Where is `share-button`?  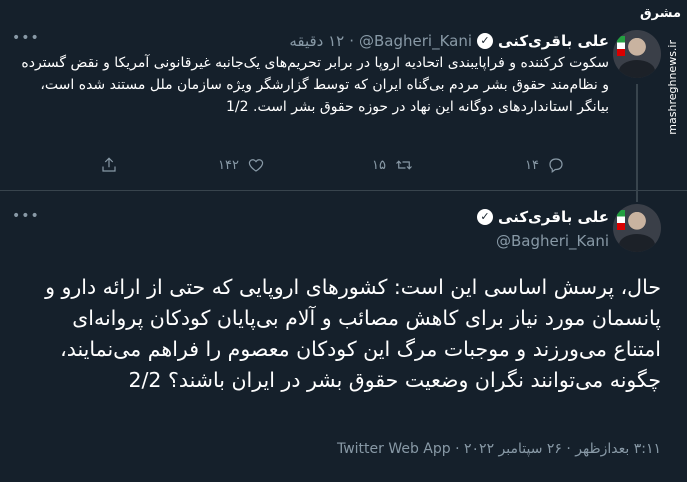
share-button is located at coordinates (109, 165).